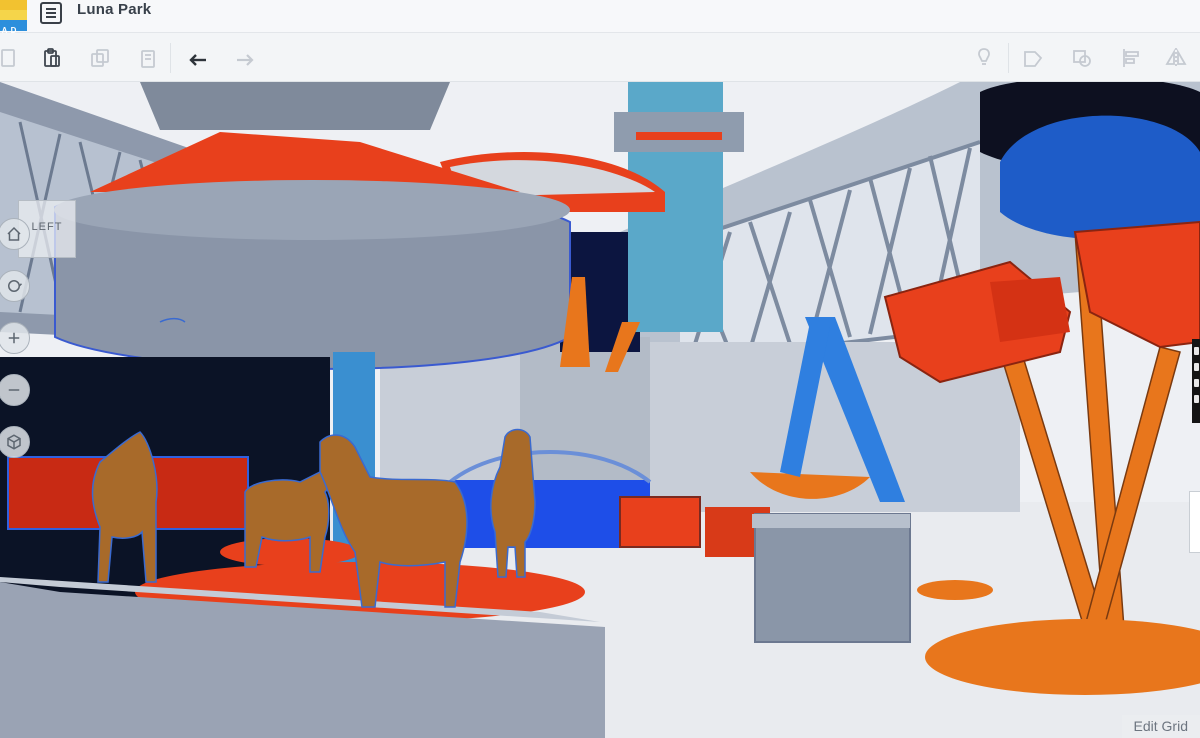  Describe the element at coordinates (1033, 58) in the screenshot. I see `group-icon` at that location.